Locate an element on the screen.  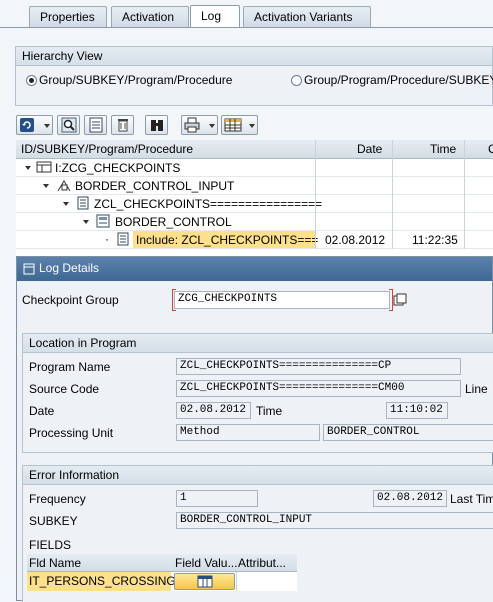
hierarchy-view-title: Hierarchy View is located at coordinates (254, 56).